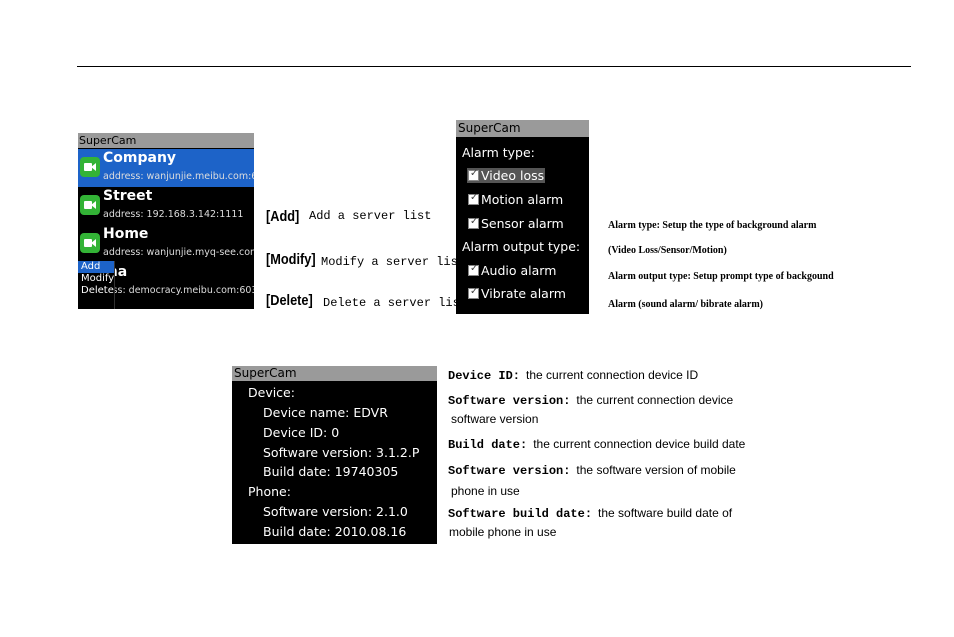  What do you see at coordinates (283, 216) in the screenshot?
I see `add-label: [Add]` at bounding box center [283, 216].